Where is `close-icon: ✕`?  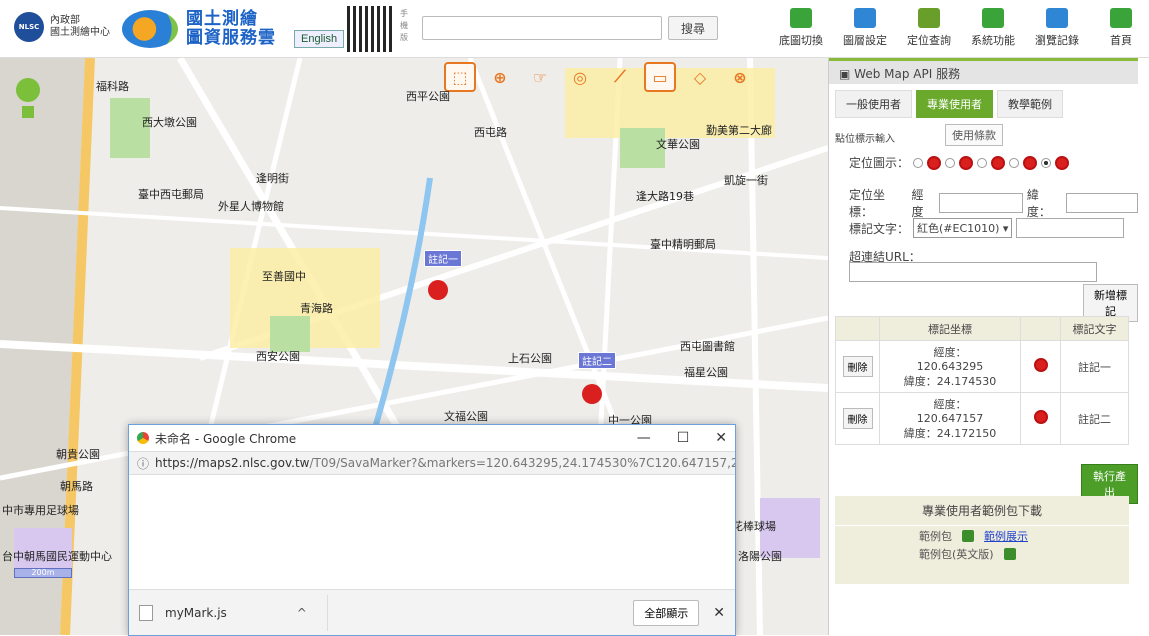 close-icon: ✕ is located at coordinates (721, 438).